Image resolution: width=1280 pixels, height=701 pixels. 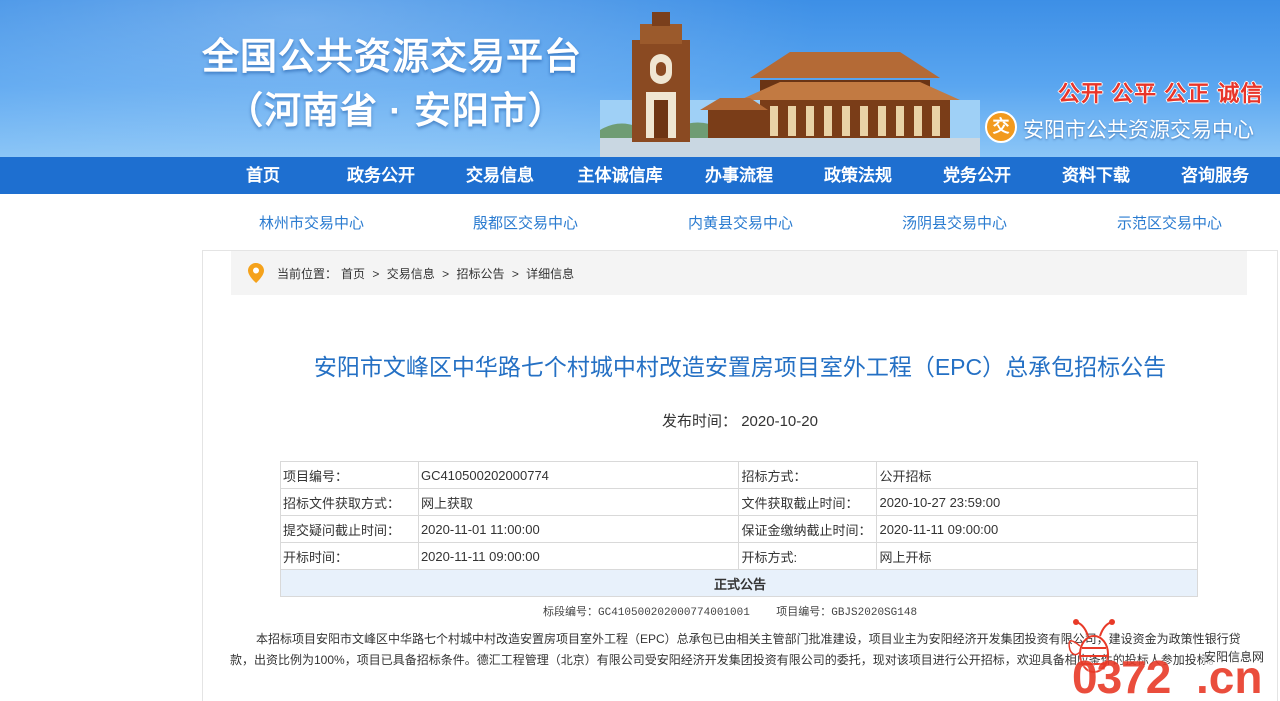 I want to click on subnav-item-linzhou: 林州市交易中心, so click(x=311, y=222).